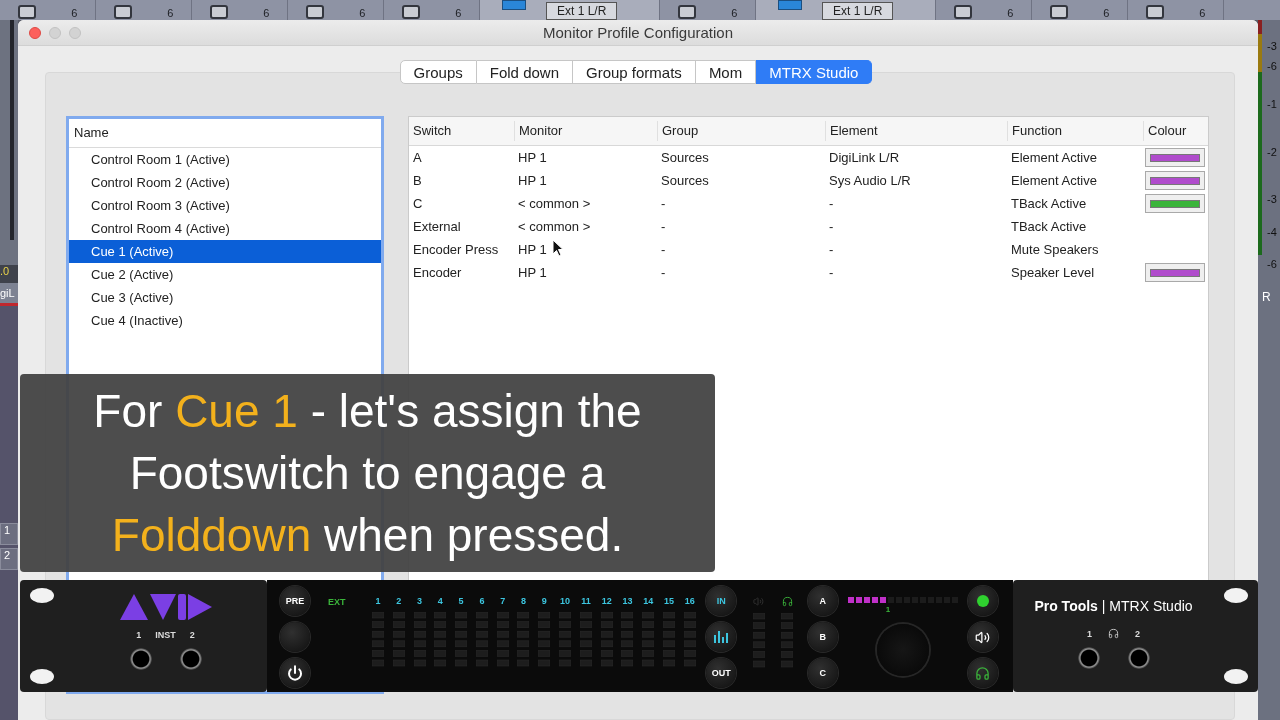 This screenshot has height=720, width=1280. Describe the element at coordinates (165, 635) in the screenshot. I see `jack-label: INST` at that location.